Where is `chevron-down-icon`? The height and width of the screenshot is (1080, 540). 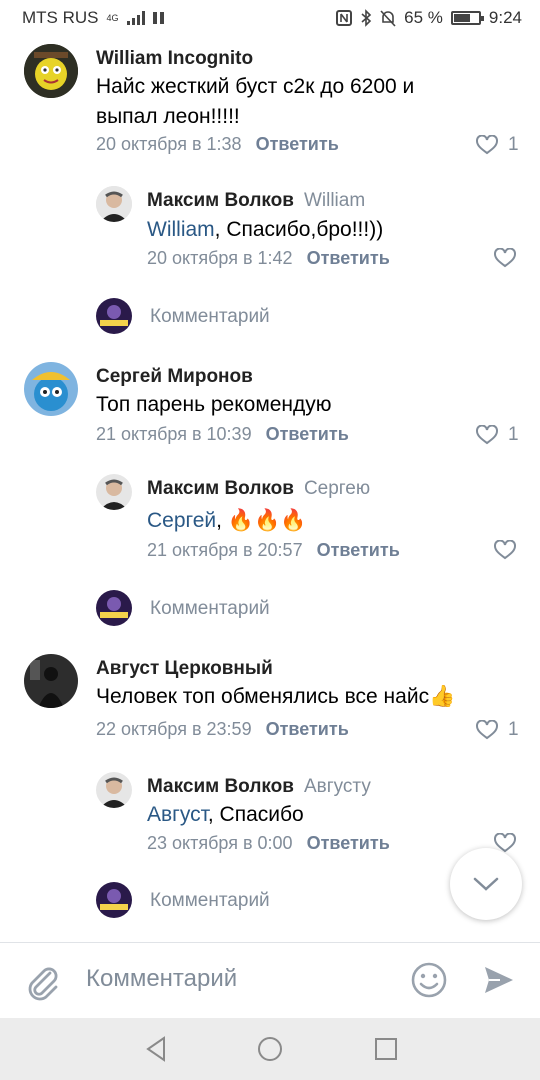
chevron-down-icon is located at coordinates (486, 884).